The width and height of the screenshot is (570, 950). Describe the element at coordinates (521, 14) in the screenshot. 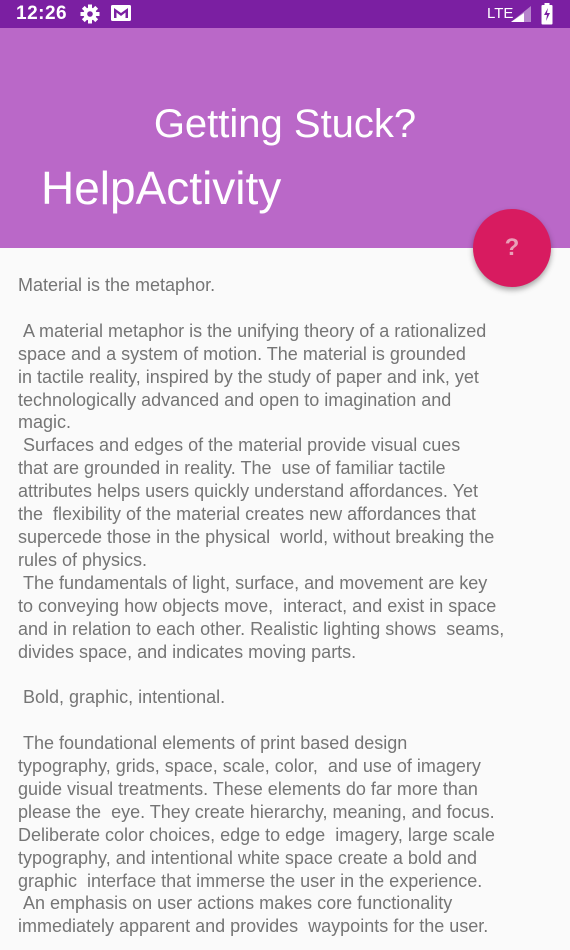

I see `signal-icon` at that location.